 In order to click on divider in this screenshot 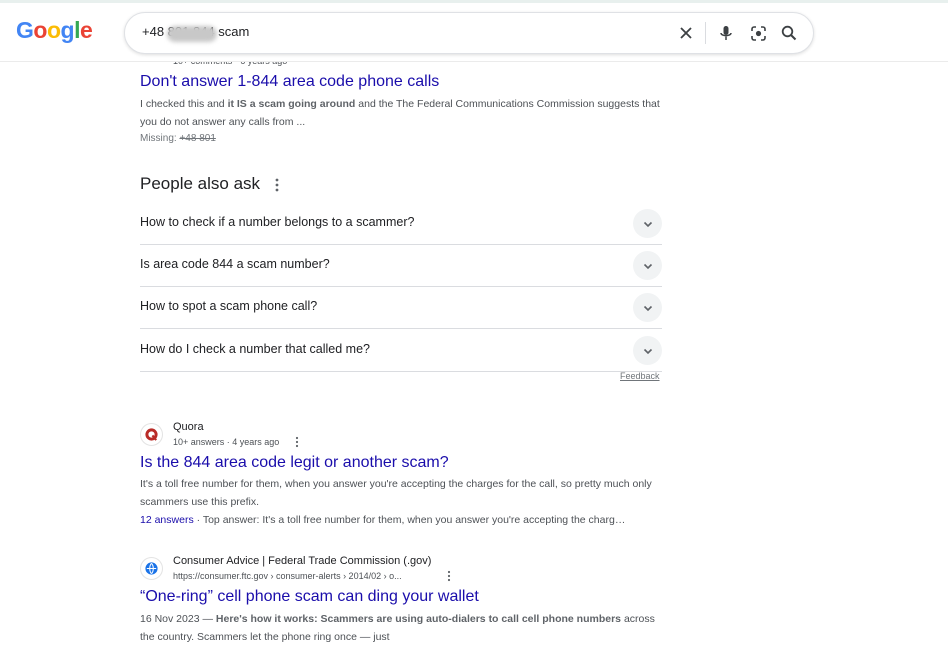, I will do `click(705, 33)`.